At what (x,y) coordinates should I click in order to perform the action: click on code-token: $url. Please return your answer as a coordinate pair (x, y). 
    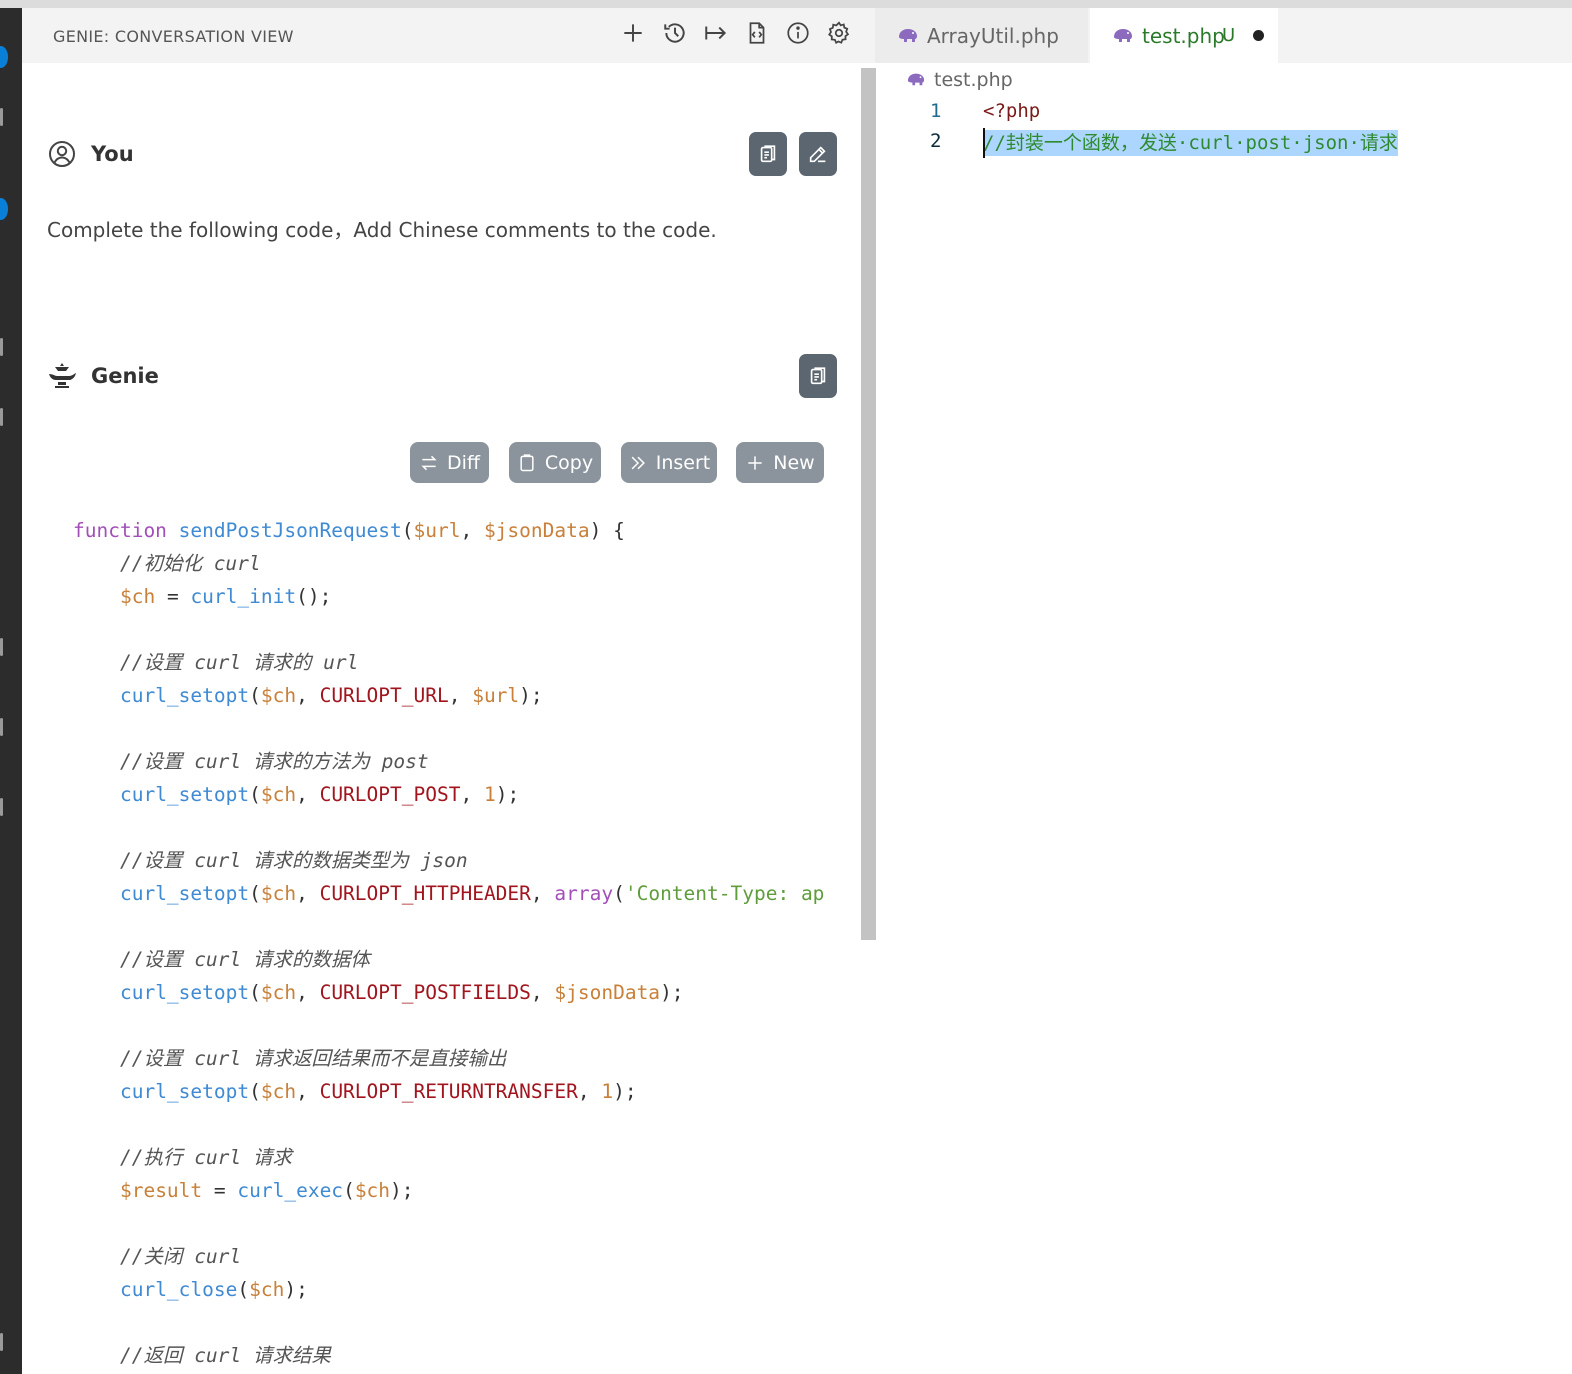
    Looking at the image, I should click on (496, 695).